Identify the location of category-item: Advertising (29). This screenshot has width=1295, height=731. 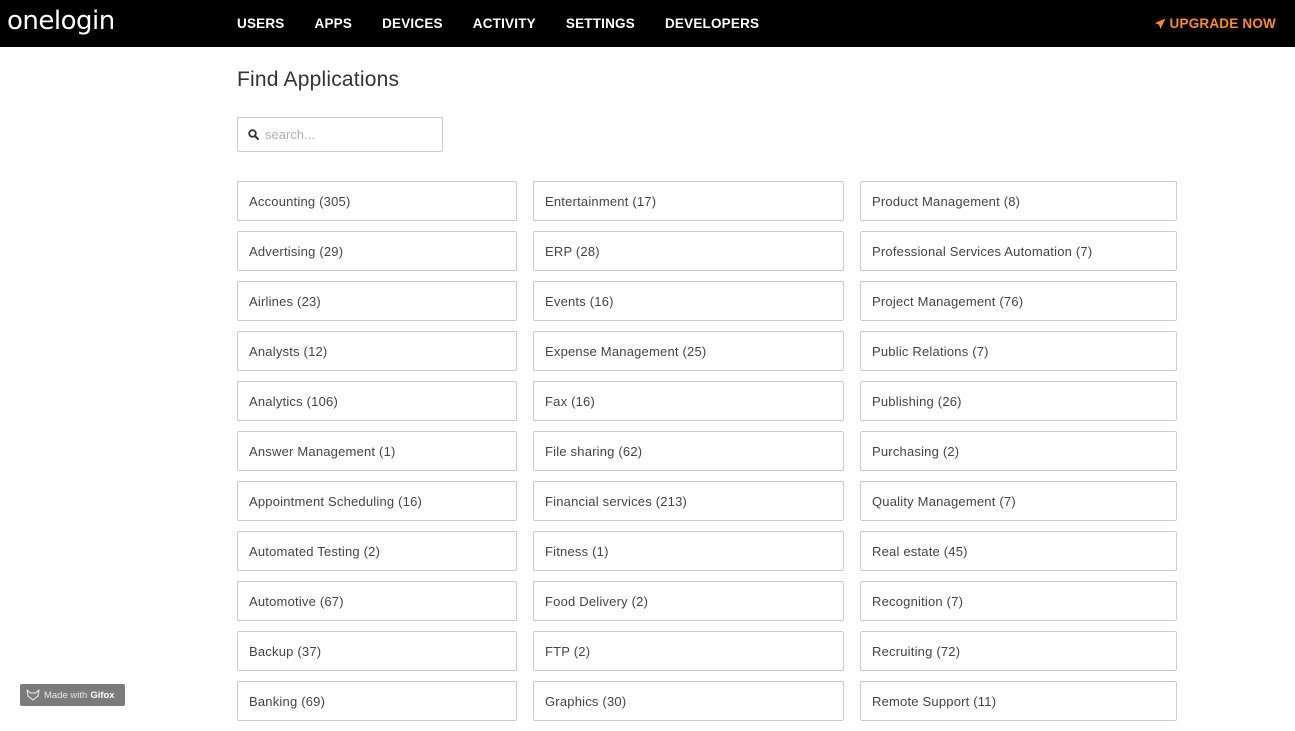
(377, 251).